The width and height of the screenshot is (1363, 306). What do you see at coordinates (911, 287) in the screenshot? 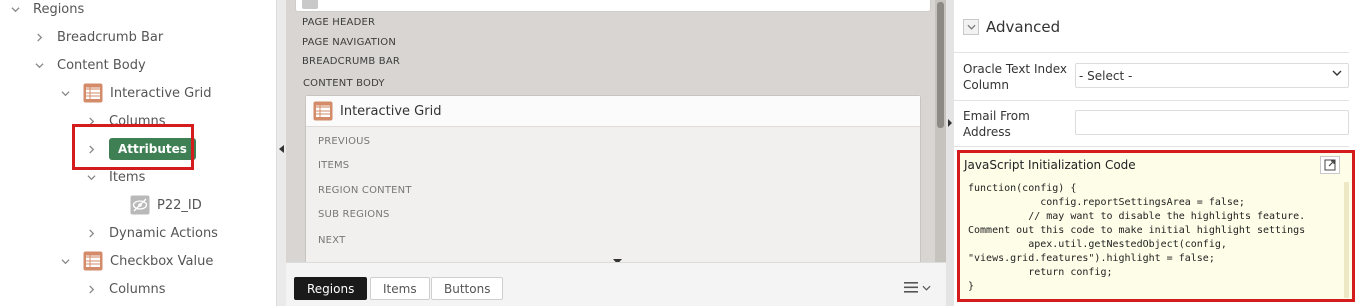
I see `hamburger-menu-icon` at bounding box center [911, 287].